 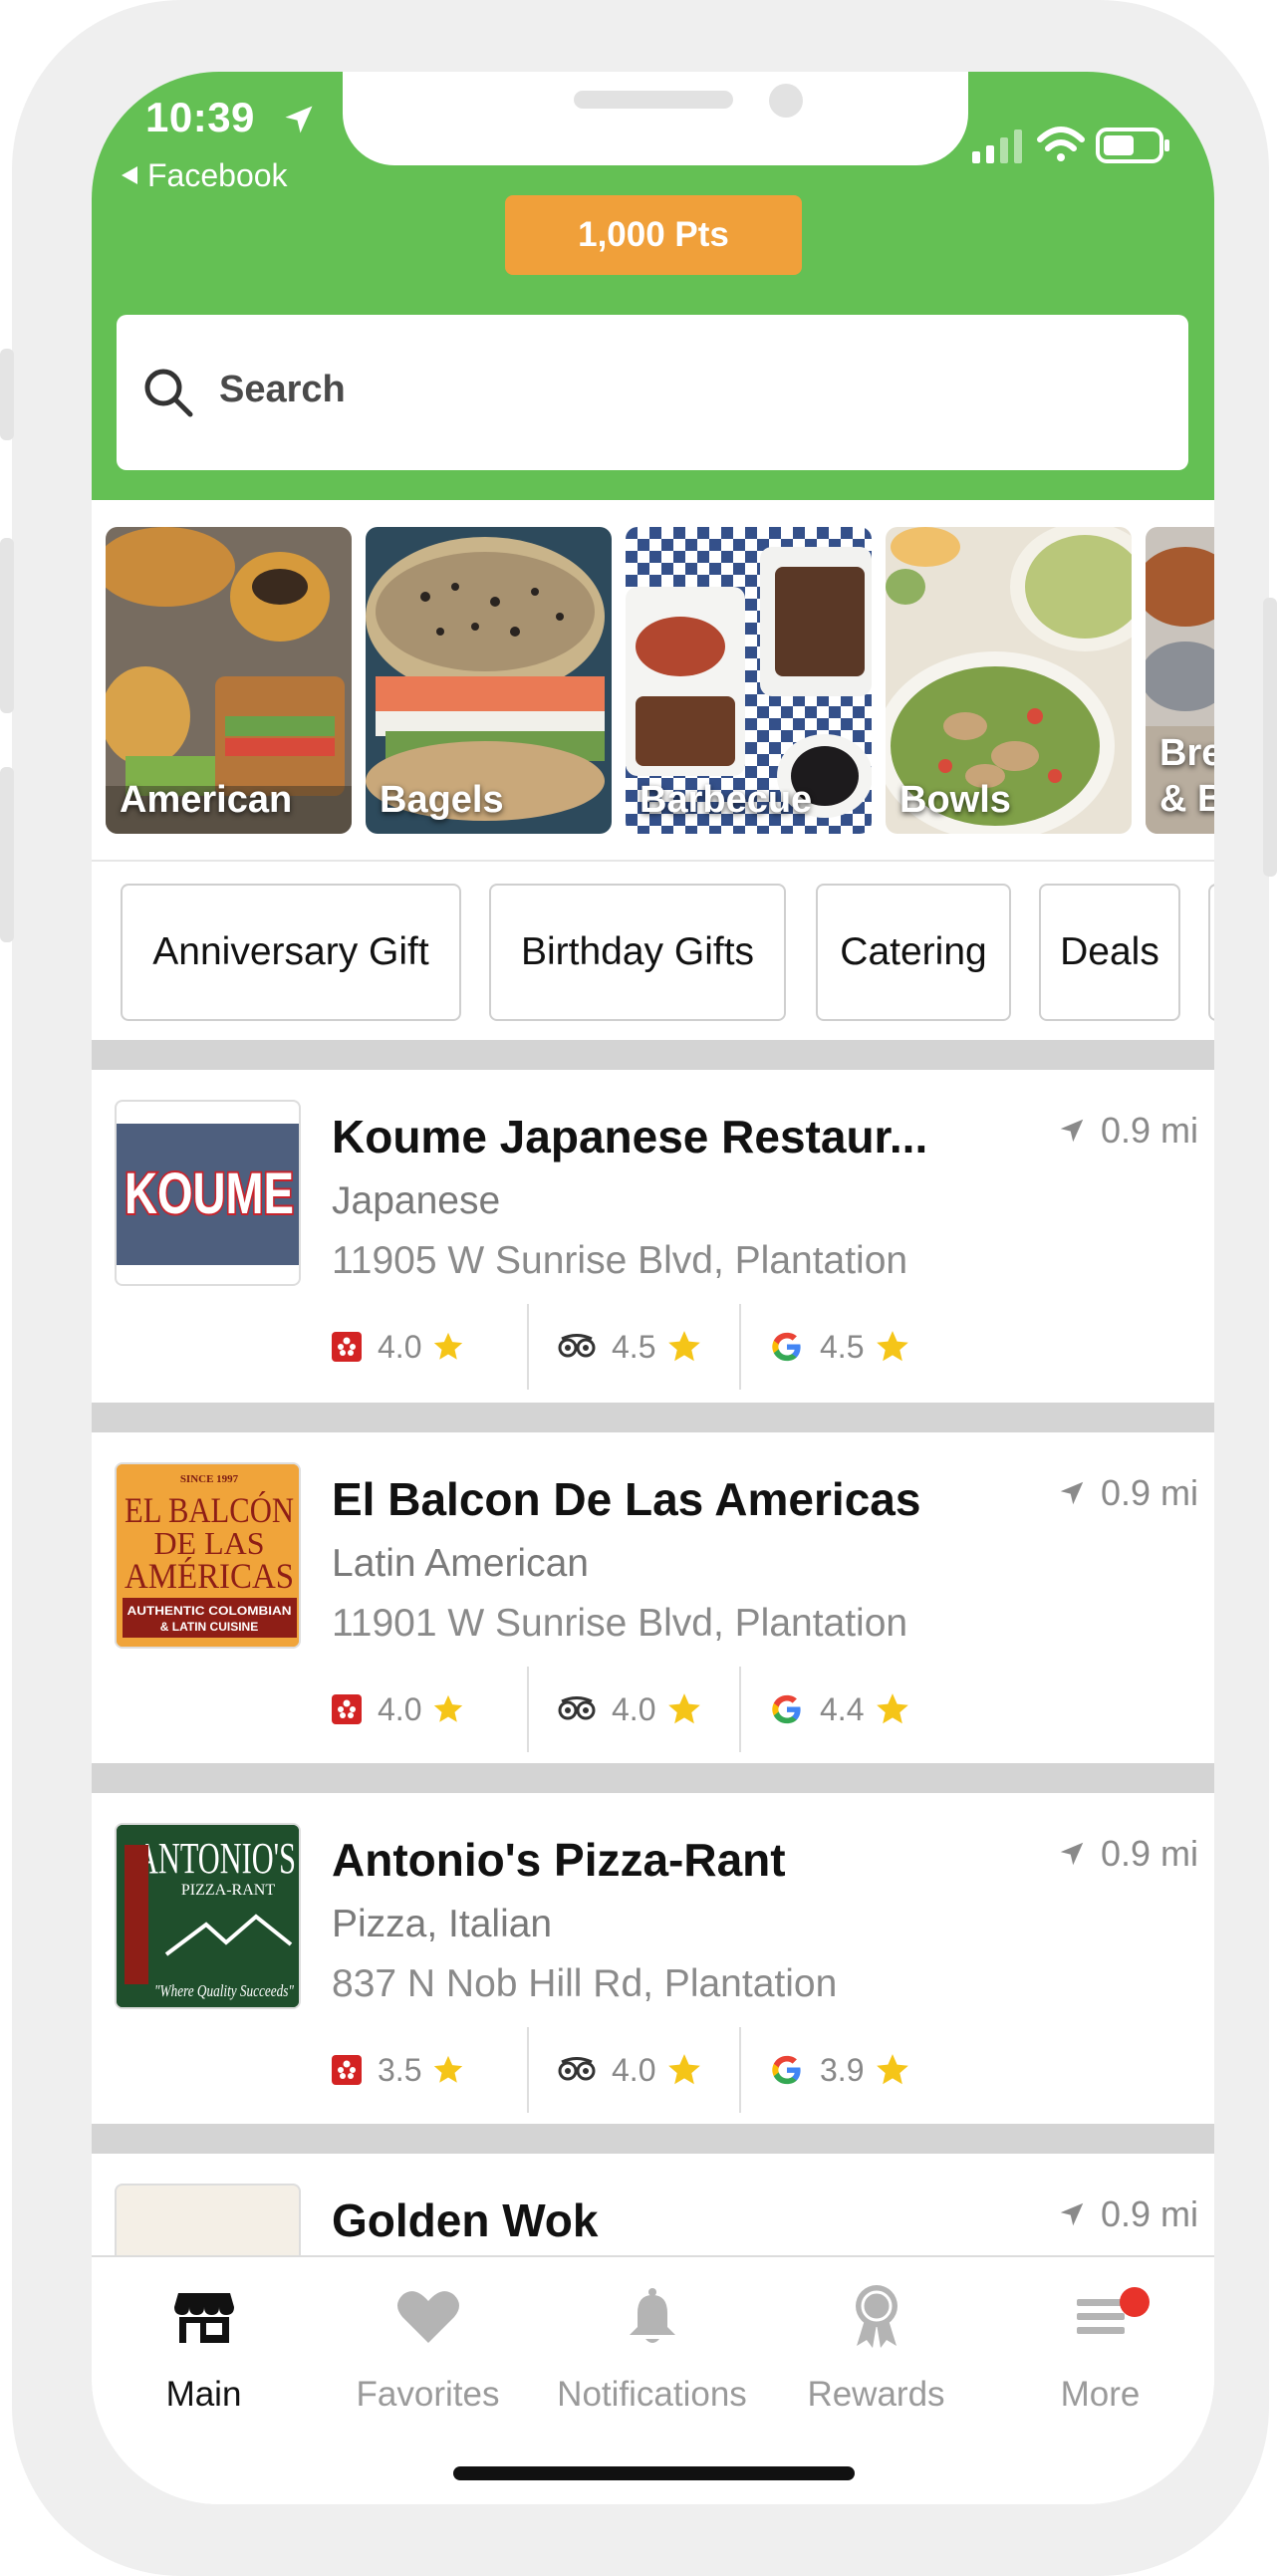 I want to click on tripadvisor-rating: 4.5, so click(x=630, y=1347).